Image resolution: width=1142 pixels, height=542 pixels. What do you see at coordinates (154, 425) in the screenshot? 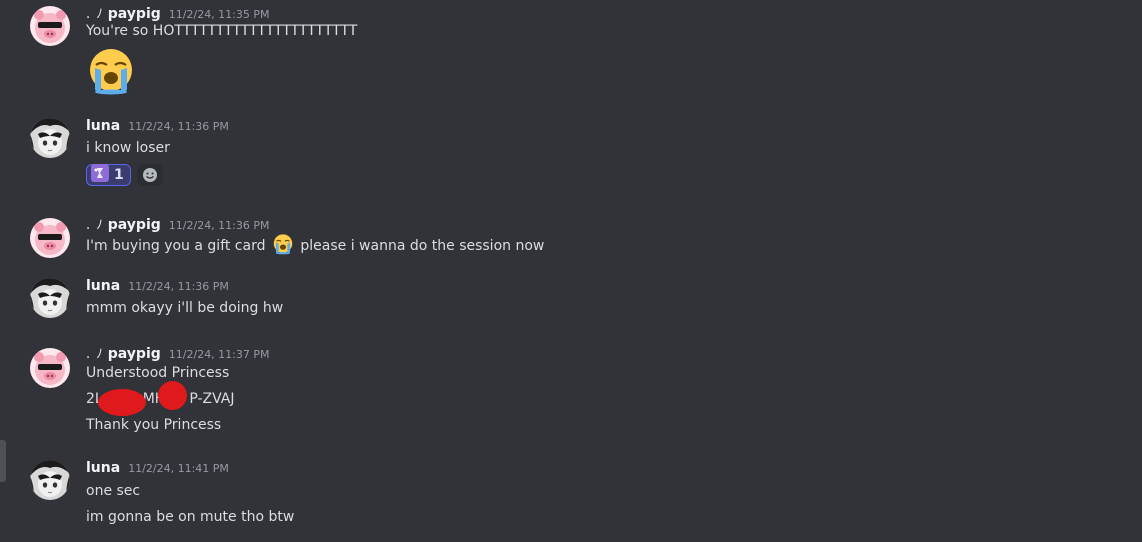
I see `message-text: Thank you Princess` at bounding box center [154, 425].